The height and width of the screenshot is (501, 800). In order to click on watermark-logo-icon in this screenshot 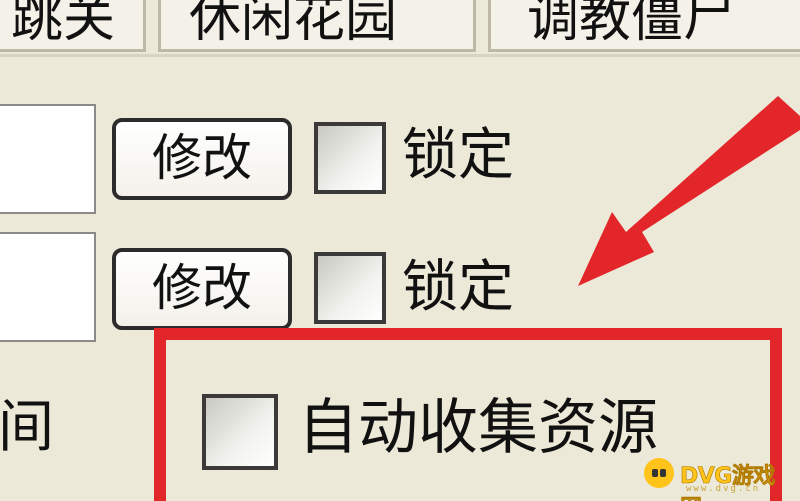, I will do `click(659, 473)`.